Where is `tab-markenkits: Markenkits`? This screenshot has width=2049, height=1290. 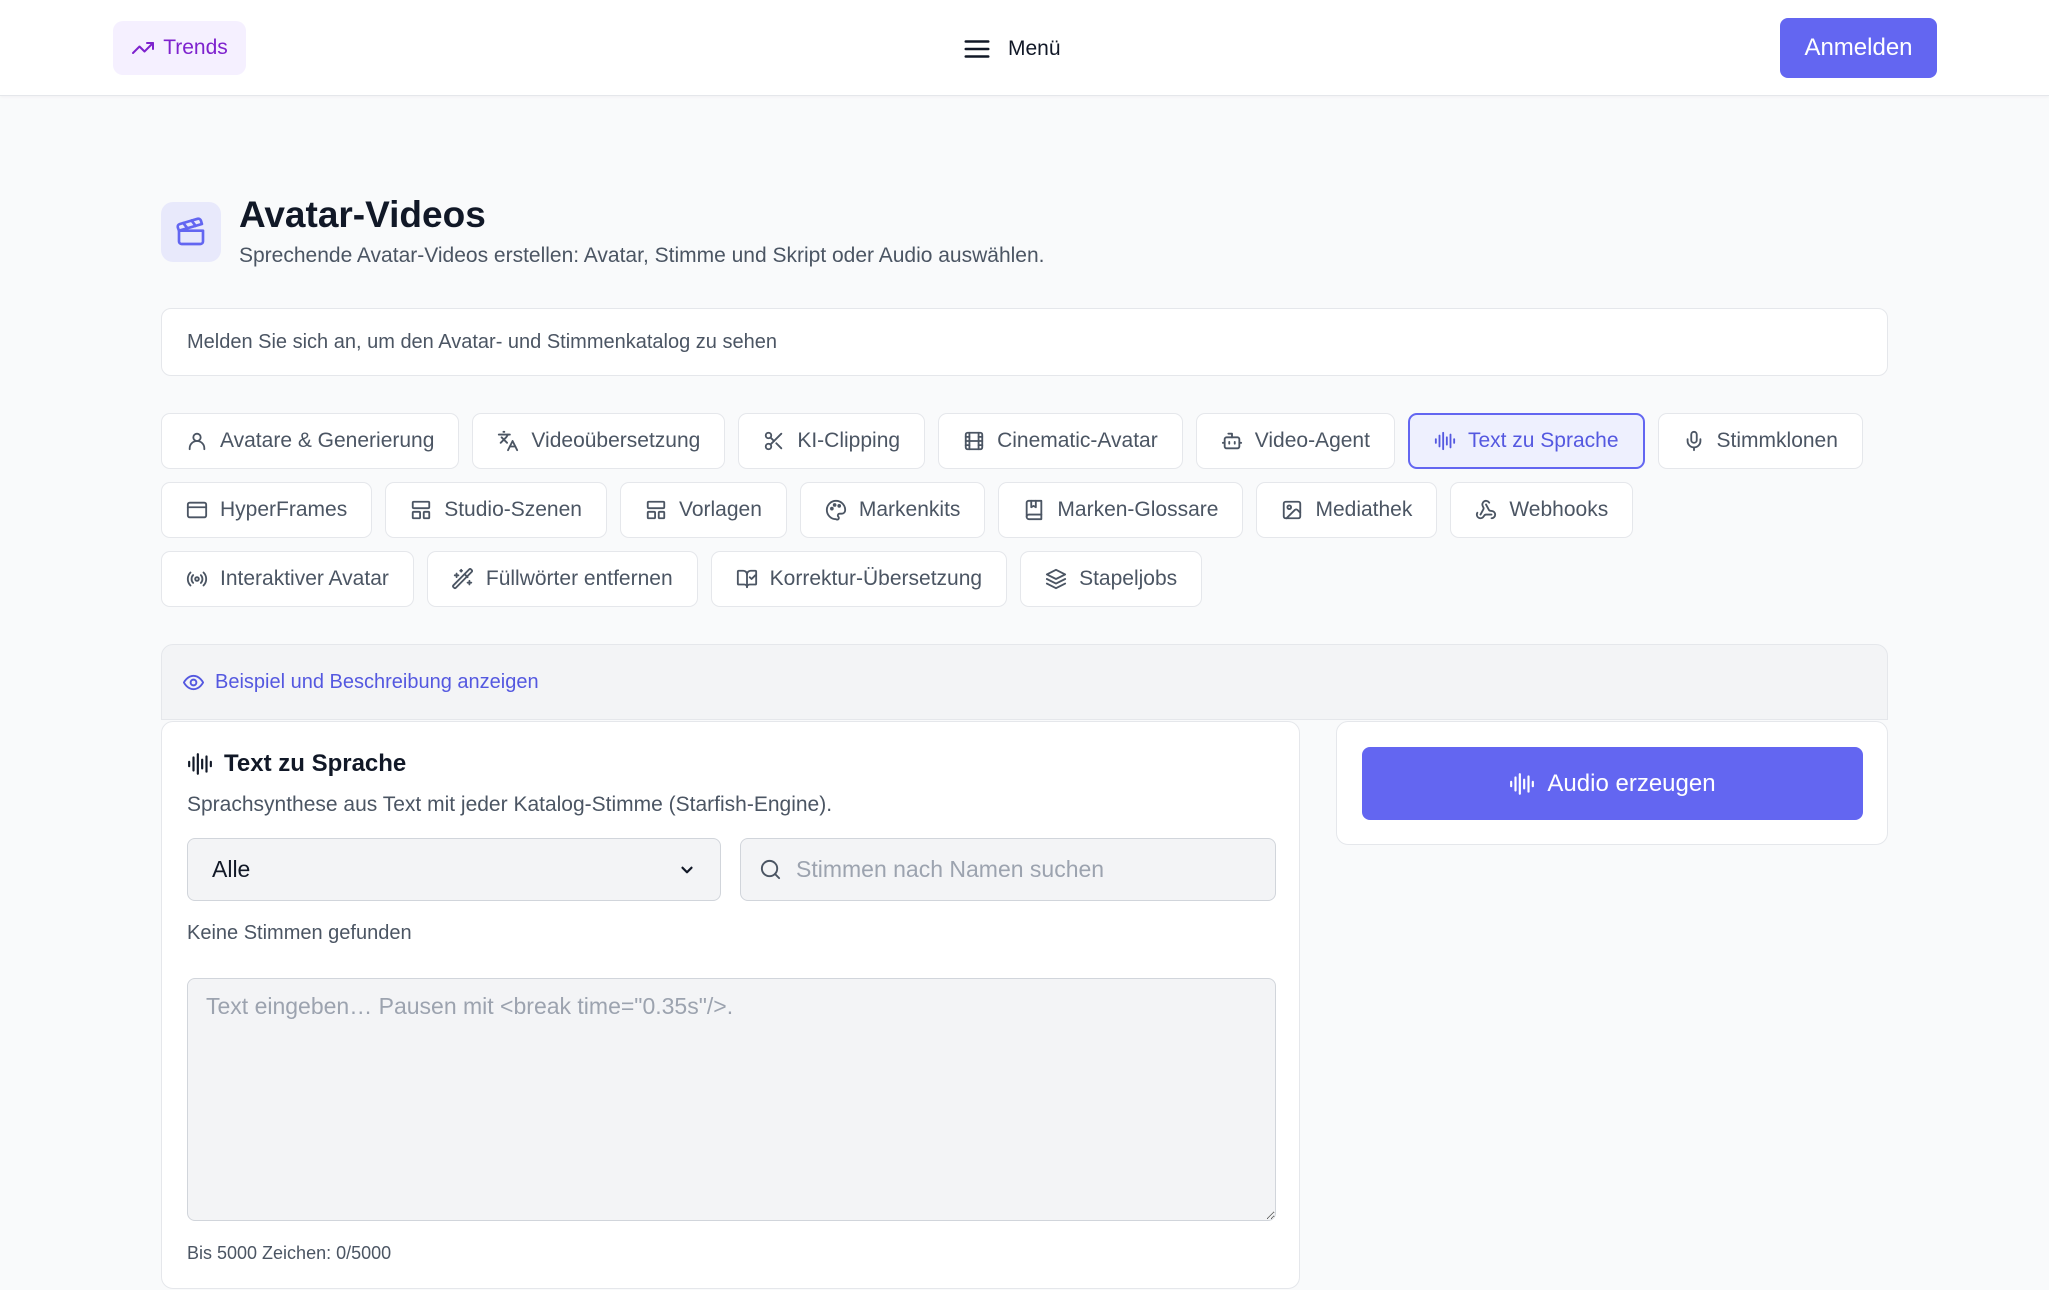 tab-markenkits: Markenkits is located at coordinates (892, 510).